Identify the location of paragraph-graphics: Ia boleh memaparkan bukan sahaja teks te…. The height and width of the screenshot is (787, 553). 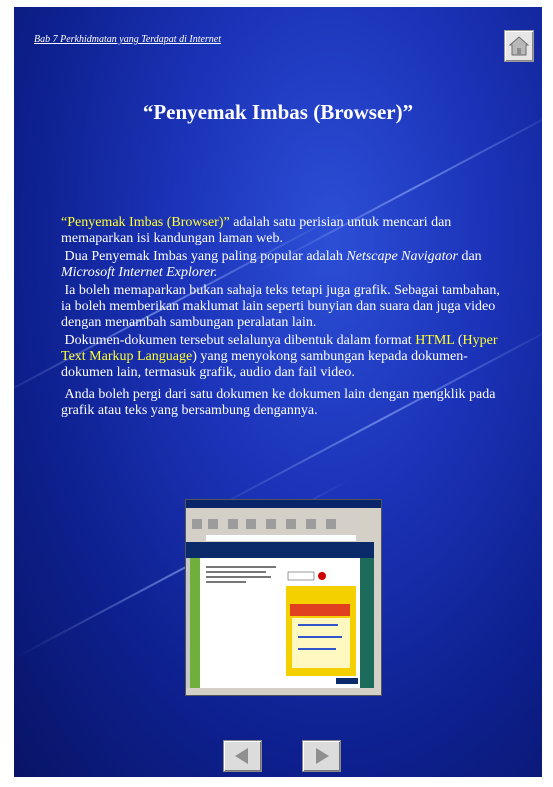
(286, 307).